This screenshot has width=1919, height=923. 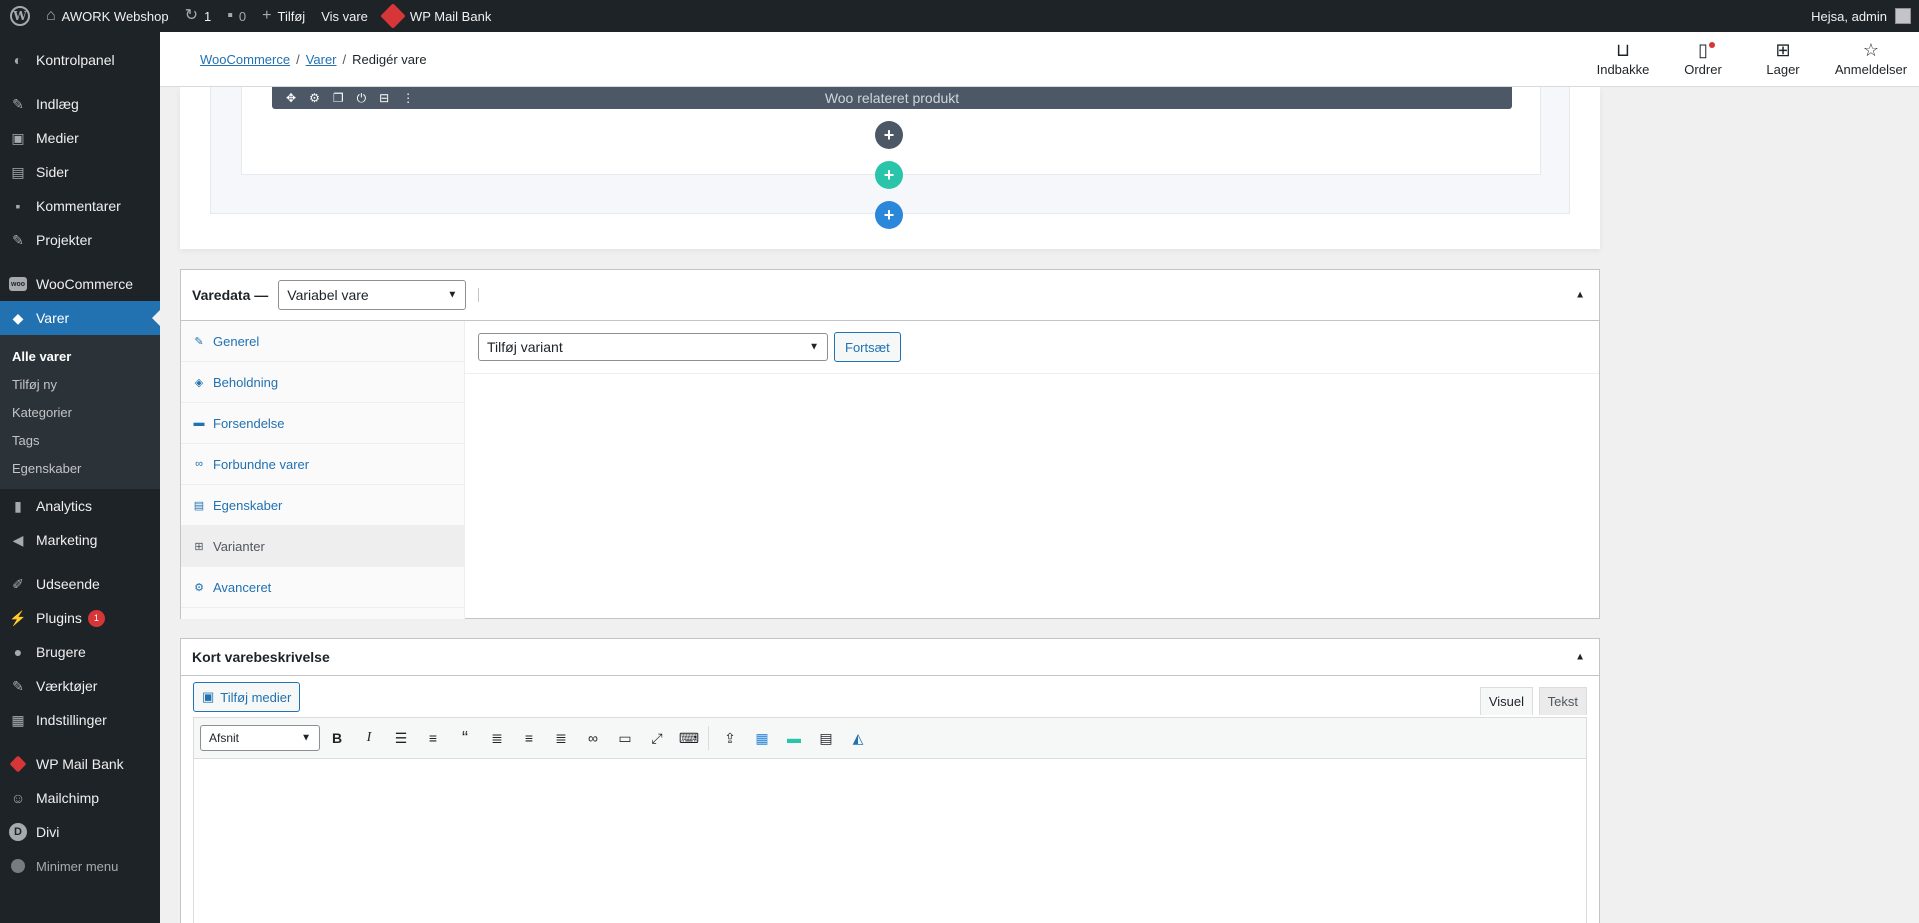 I want to click on activity-reviews: ☆ Anmeldelser, so click(x=1871, y=59).